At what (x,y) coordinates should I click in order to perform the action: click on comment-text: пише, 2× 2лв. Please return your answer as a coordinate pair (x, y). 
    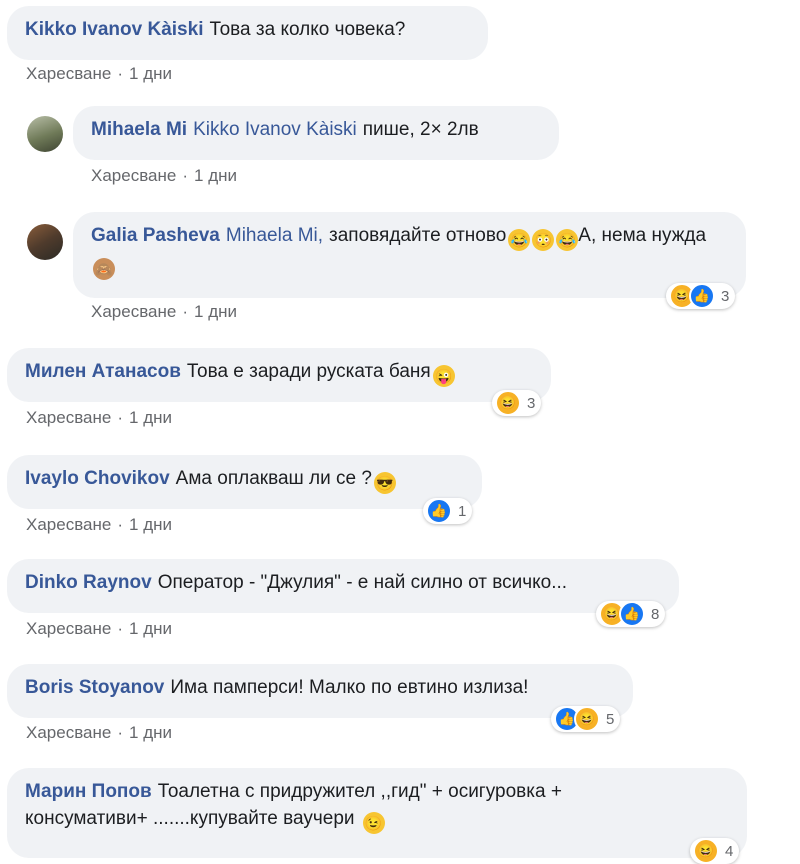
    Looking at the image, I should click on (420, 129).